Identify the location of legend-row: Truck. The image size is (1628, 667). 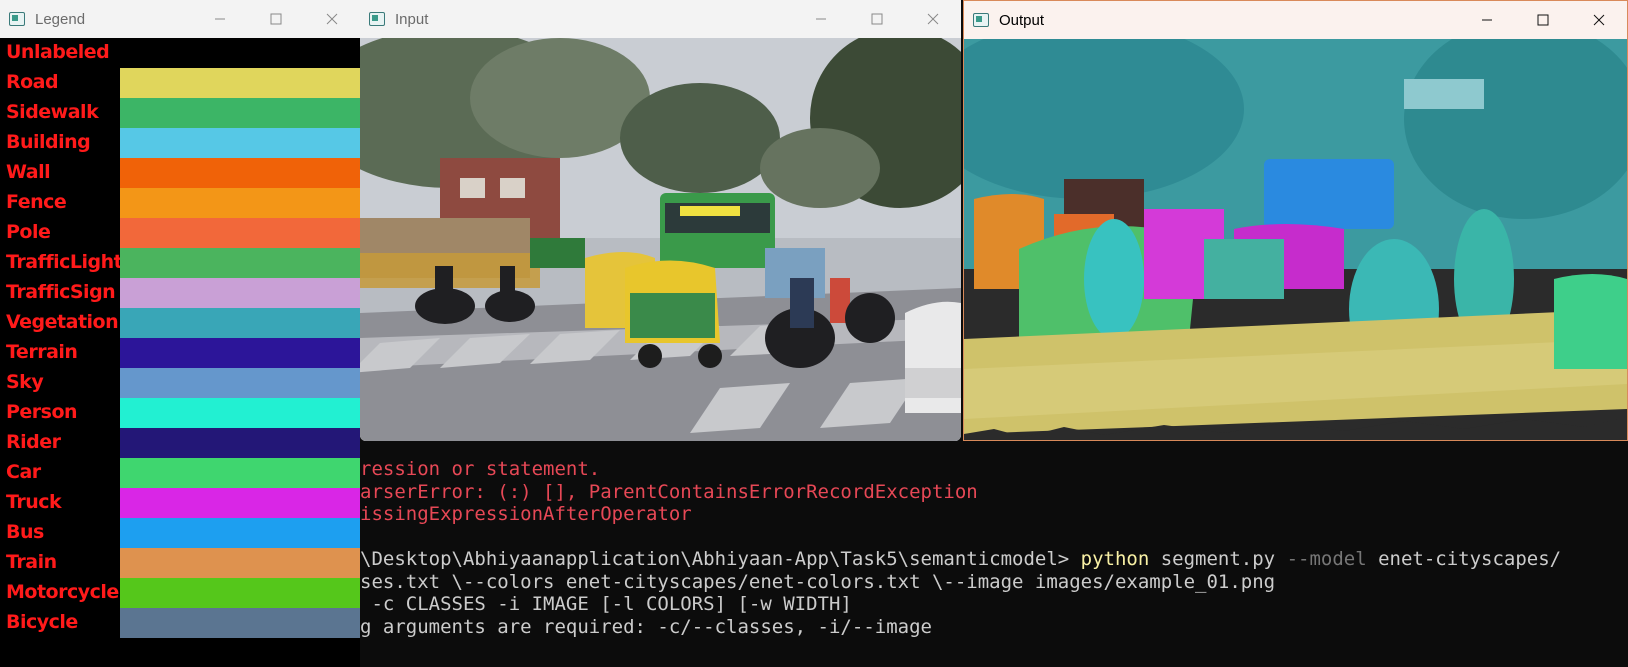
(180, 503).